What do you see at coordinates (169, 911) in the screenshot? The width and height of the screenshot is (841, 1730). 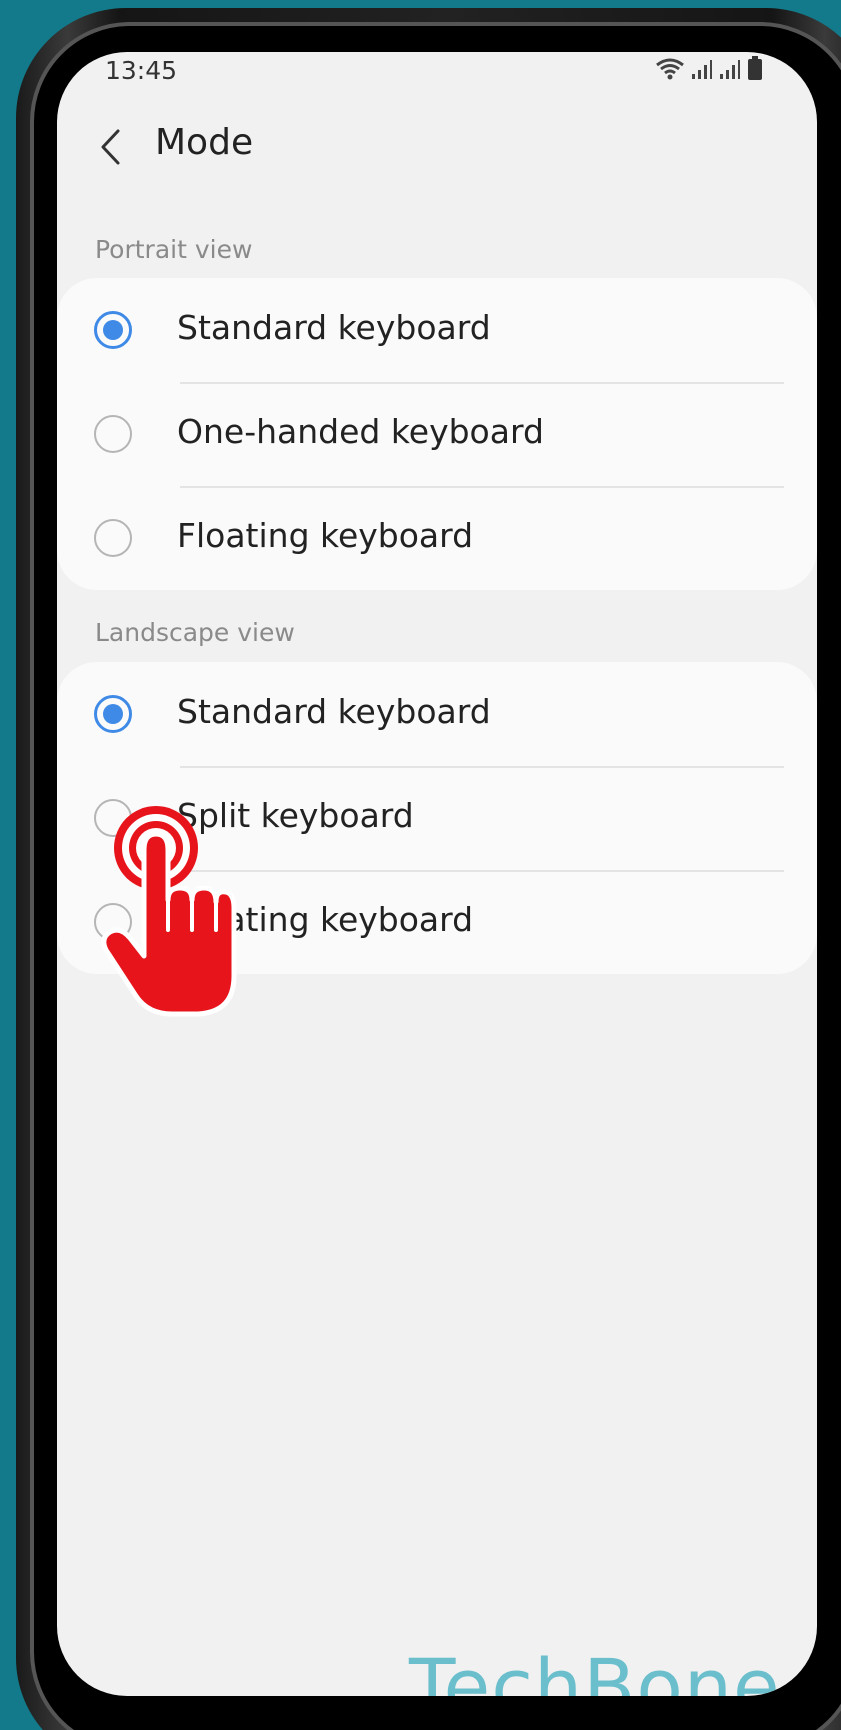 I see `tap-hand-icon` at bounding box center [169, 911].